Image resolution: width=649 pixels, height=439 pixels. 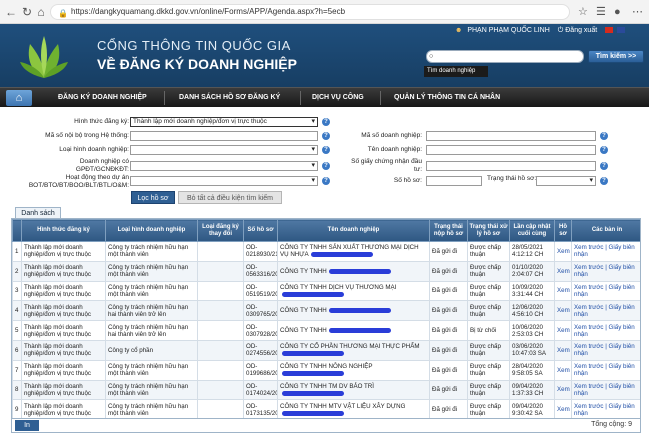 What do you see at coordinates (616, 56) in the screenshot?
I see `search-button: Tìm kiếm >>` at bounding box center [616, 56].